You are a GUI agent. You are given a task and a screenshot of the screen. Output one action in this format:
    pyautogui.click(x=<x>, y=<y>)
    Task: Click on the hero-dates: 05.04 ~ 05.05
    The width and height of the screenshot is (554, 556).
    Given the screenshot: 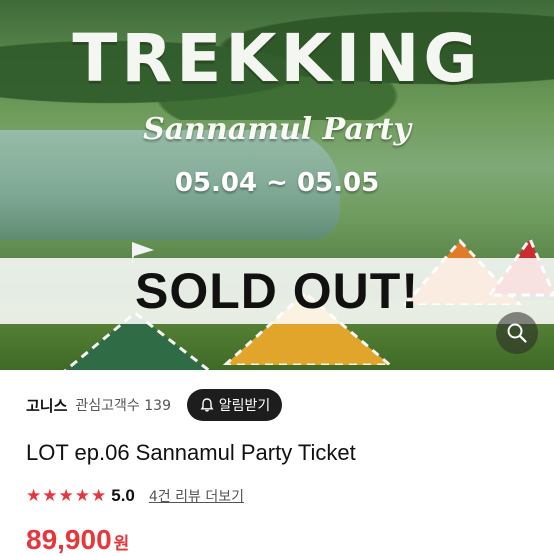 What is the action you would take?
    pyautogui.click(x=277, y=183)
    